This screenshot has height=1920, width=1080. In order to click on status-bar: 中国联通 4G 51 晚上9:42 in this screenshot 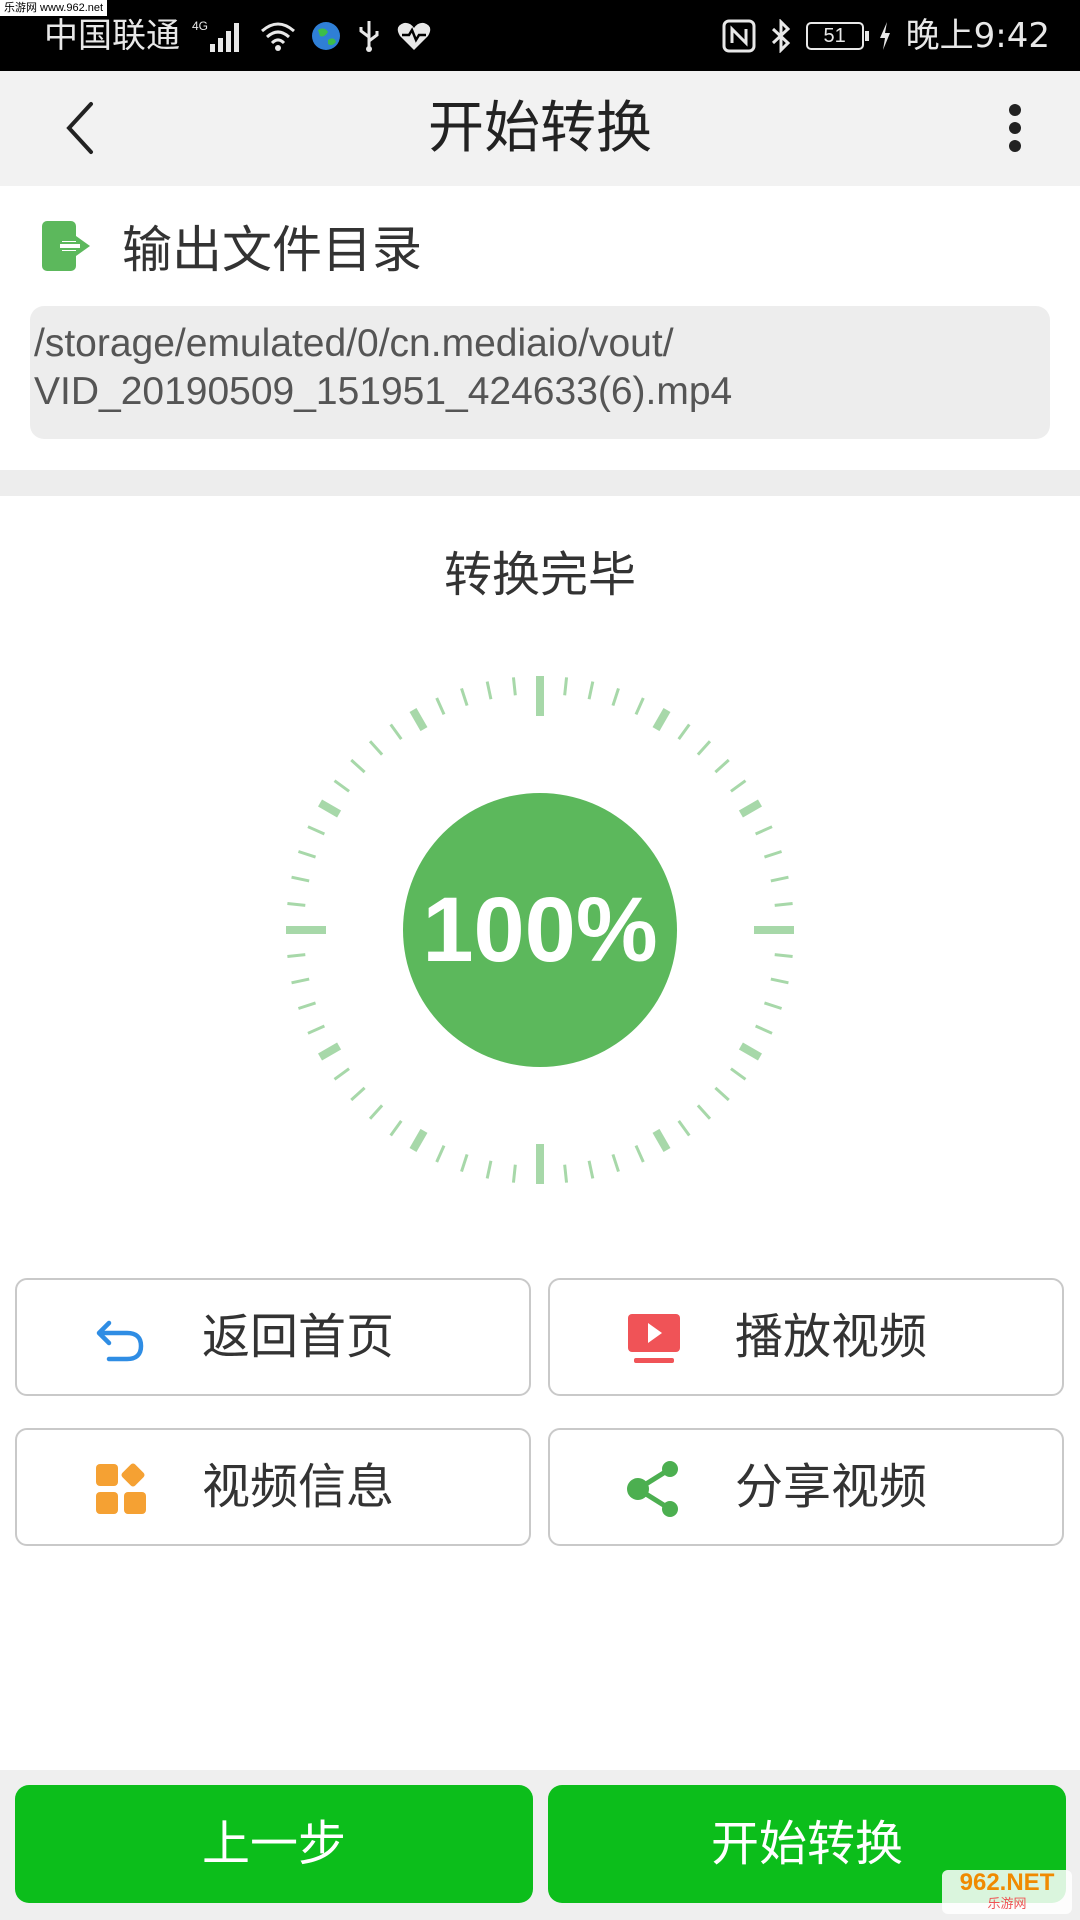, I will do `click(540, 35)`.